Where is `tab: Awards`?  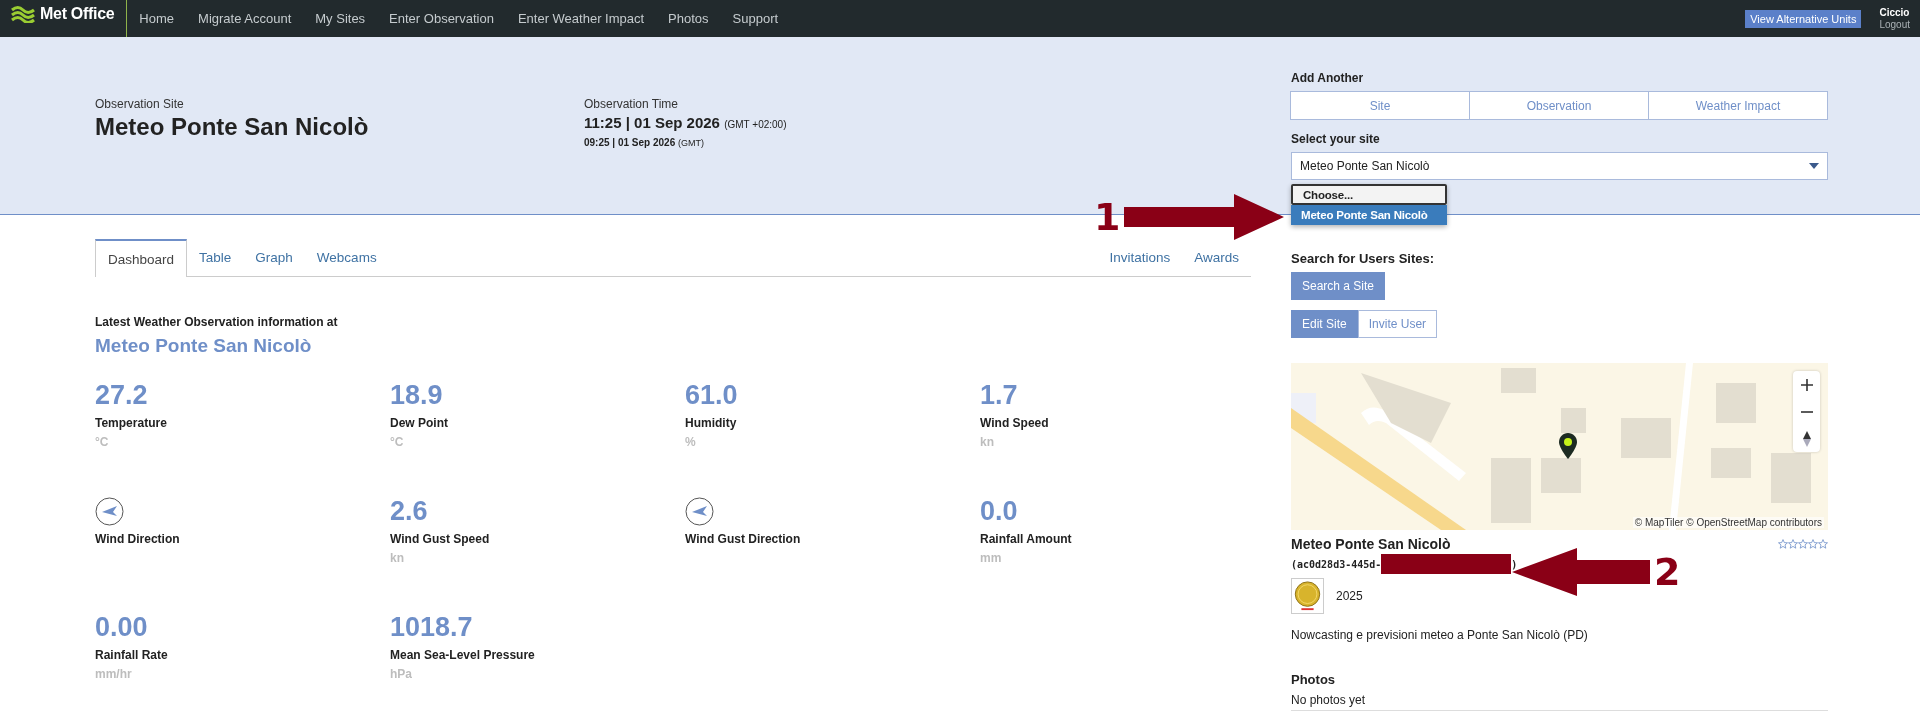
tab: Awards is located at coordinates (1216, 257).